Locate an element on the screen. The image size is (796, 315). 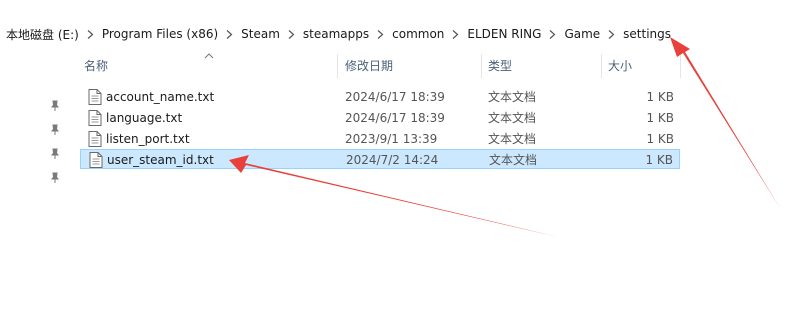
file-name: account_name.txt is located at coordinates (160, 97).